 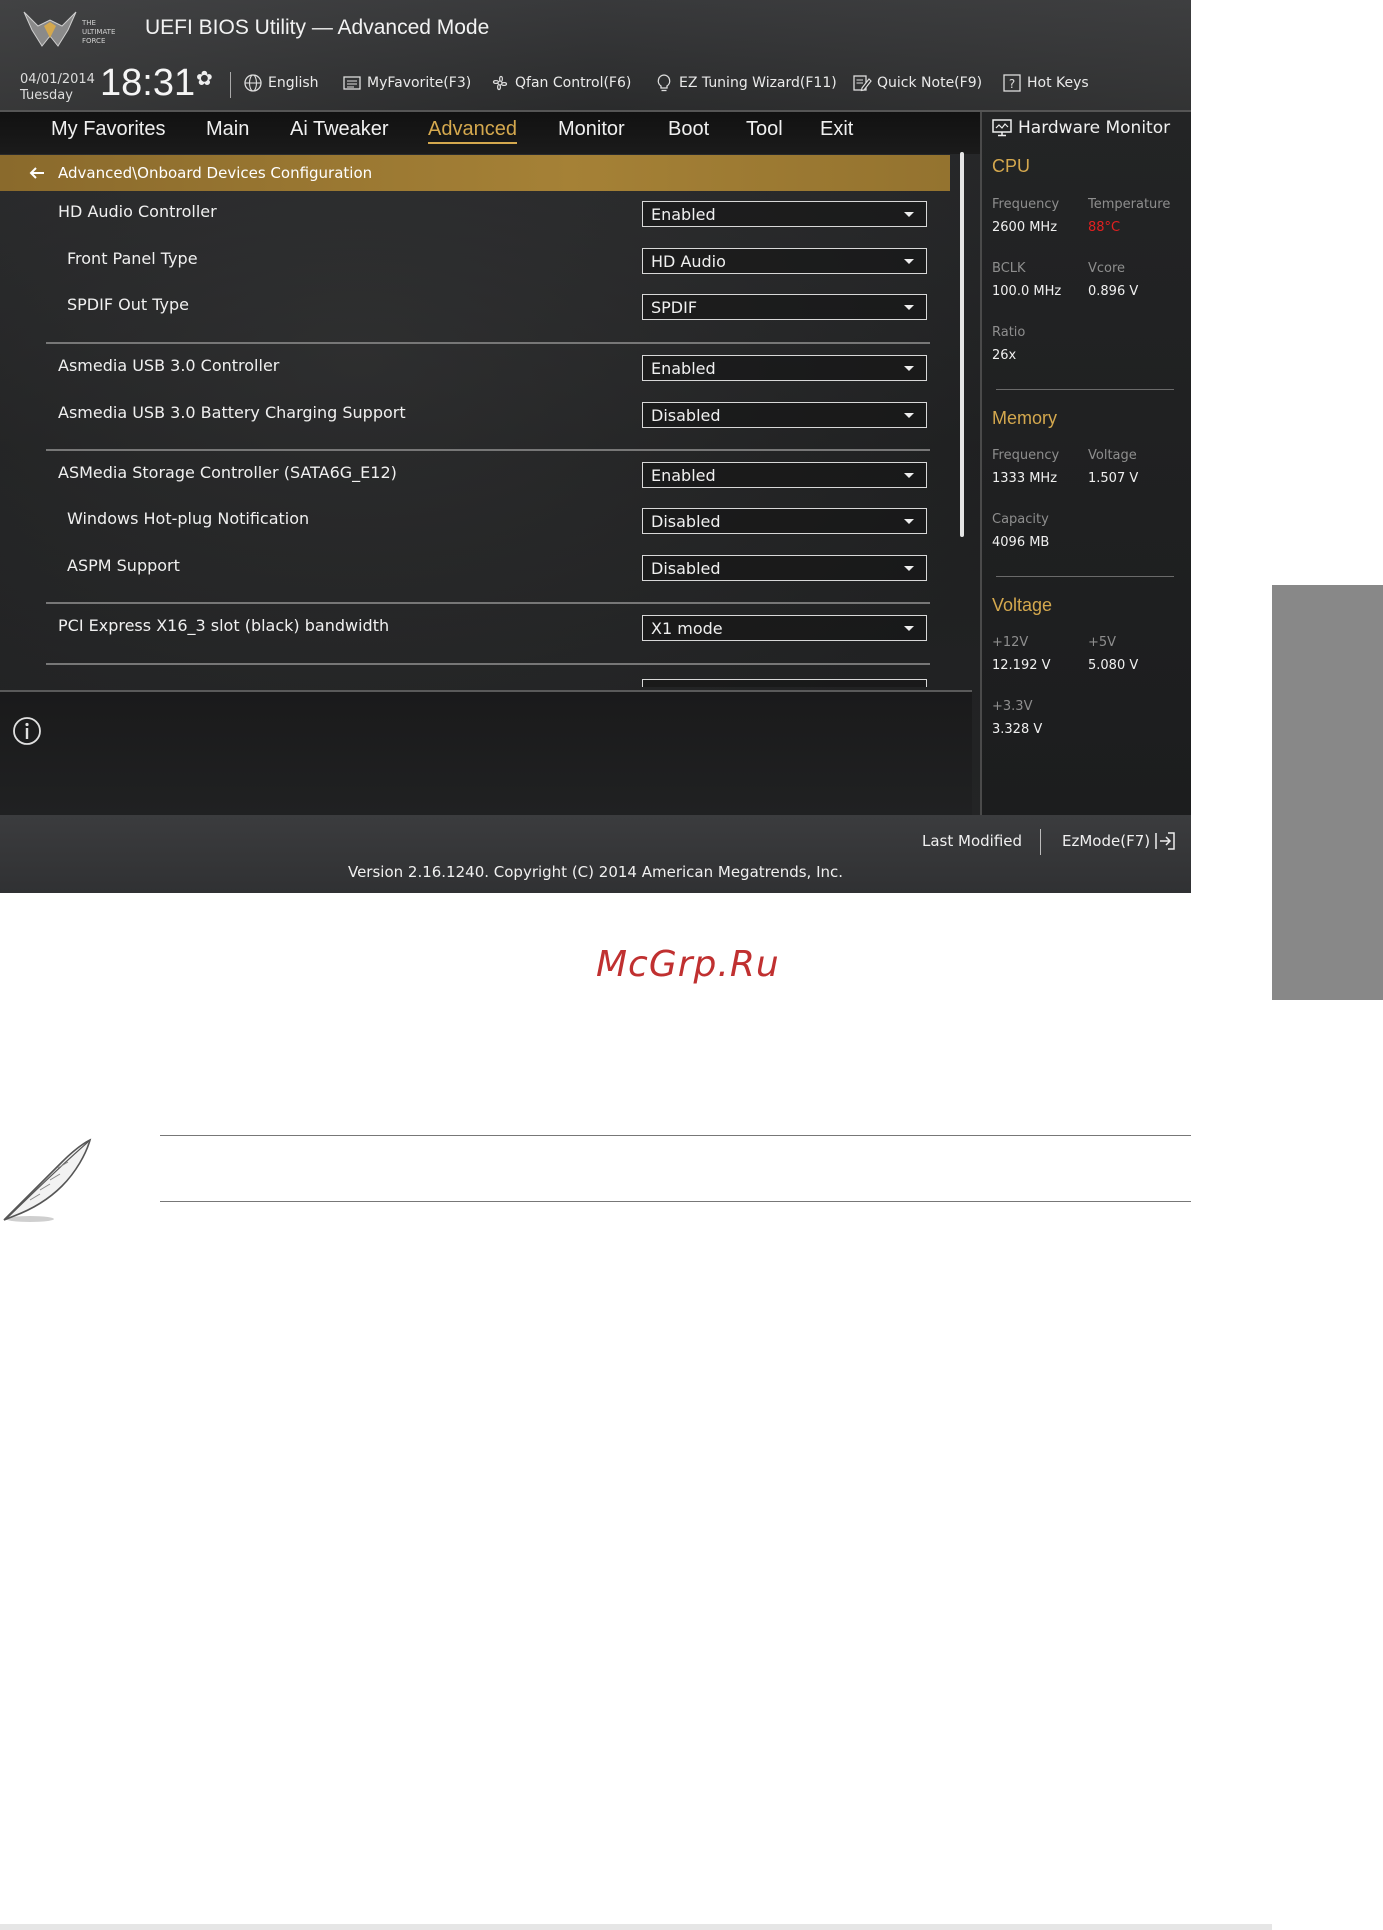 I want to click on page-bottom-rule, so click(x=636, y=1927).